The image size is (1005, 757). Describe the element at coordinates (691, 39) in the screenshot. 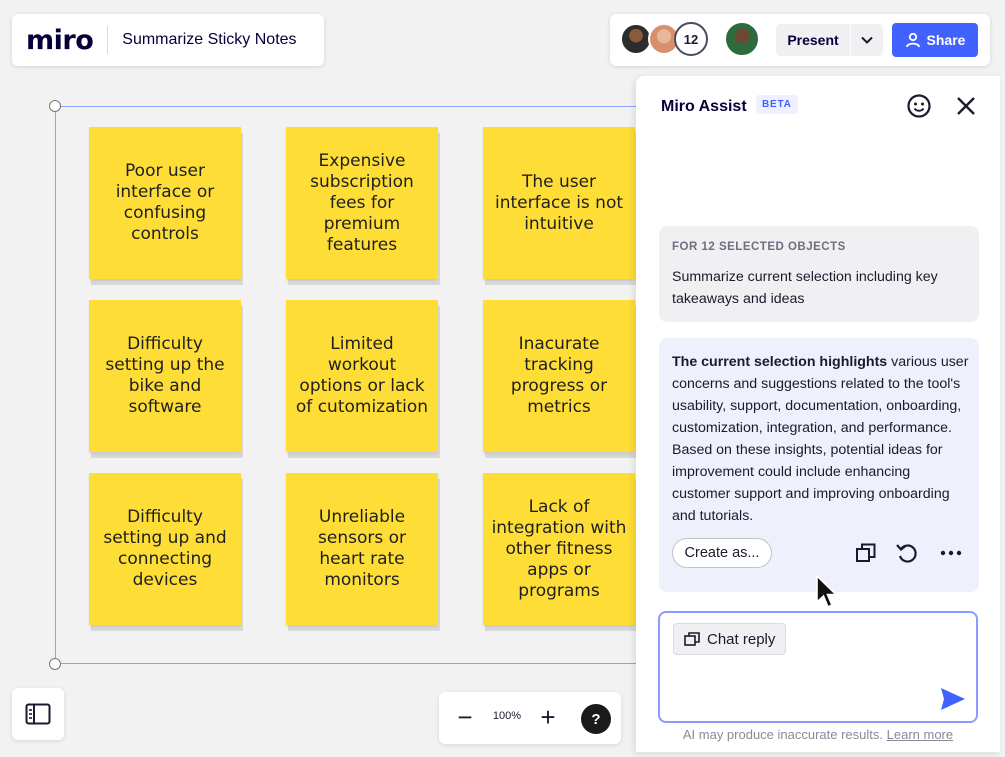

I see `collaborator-count-badge: 12` at that location.